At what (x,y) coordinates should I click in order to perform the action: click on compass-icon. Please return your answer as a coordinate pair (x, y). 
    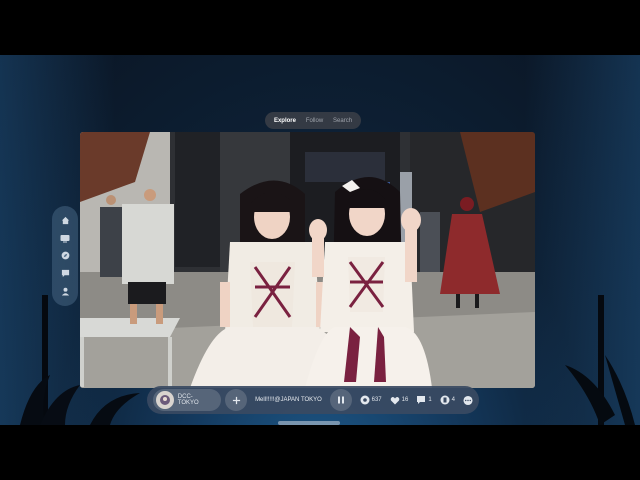
    Looking at the image, I should click on (65, 256).